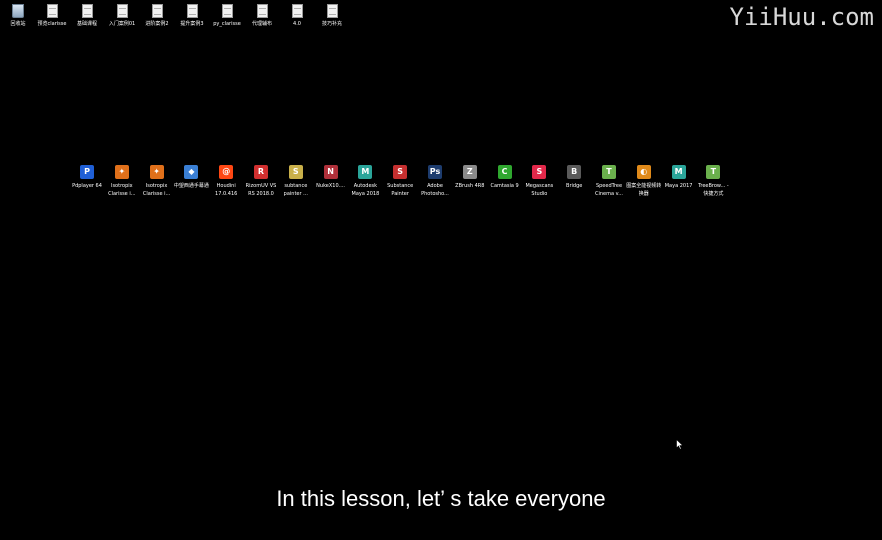  What do you see at coordinates (504, 186) in the screenshot?
I see `desktop-shortcut-label: Camtasia 9` at bounding box center [504, 186].